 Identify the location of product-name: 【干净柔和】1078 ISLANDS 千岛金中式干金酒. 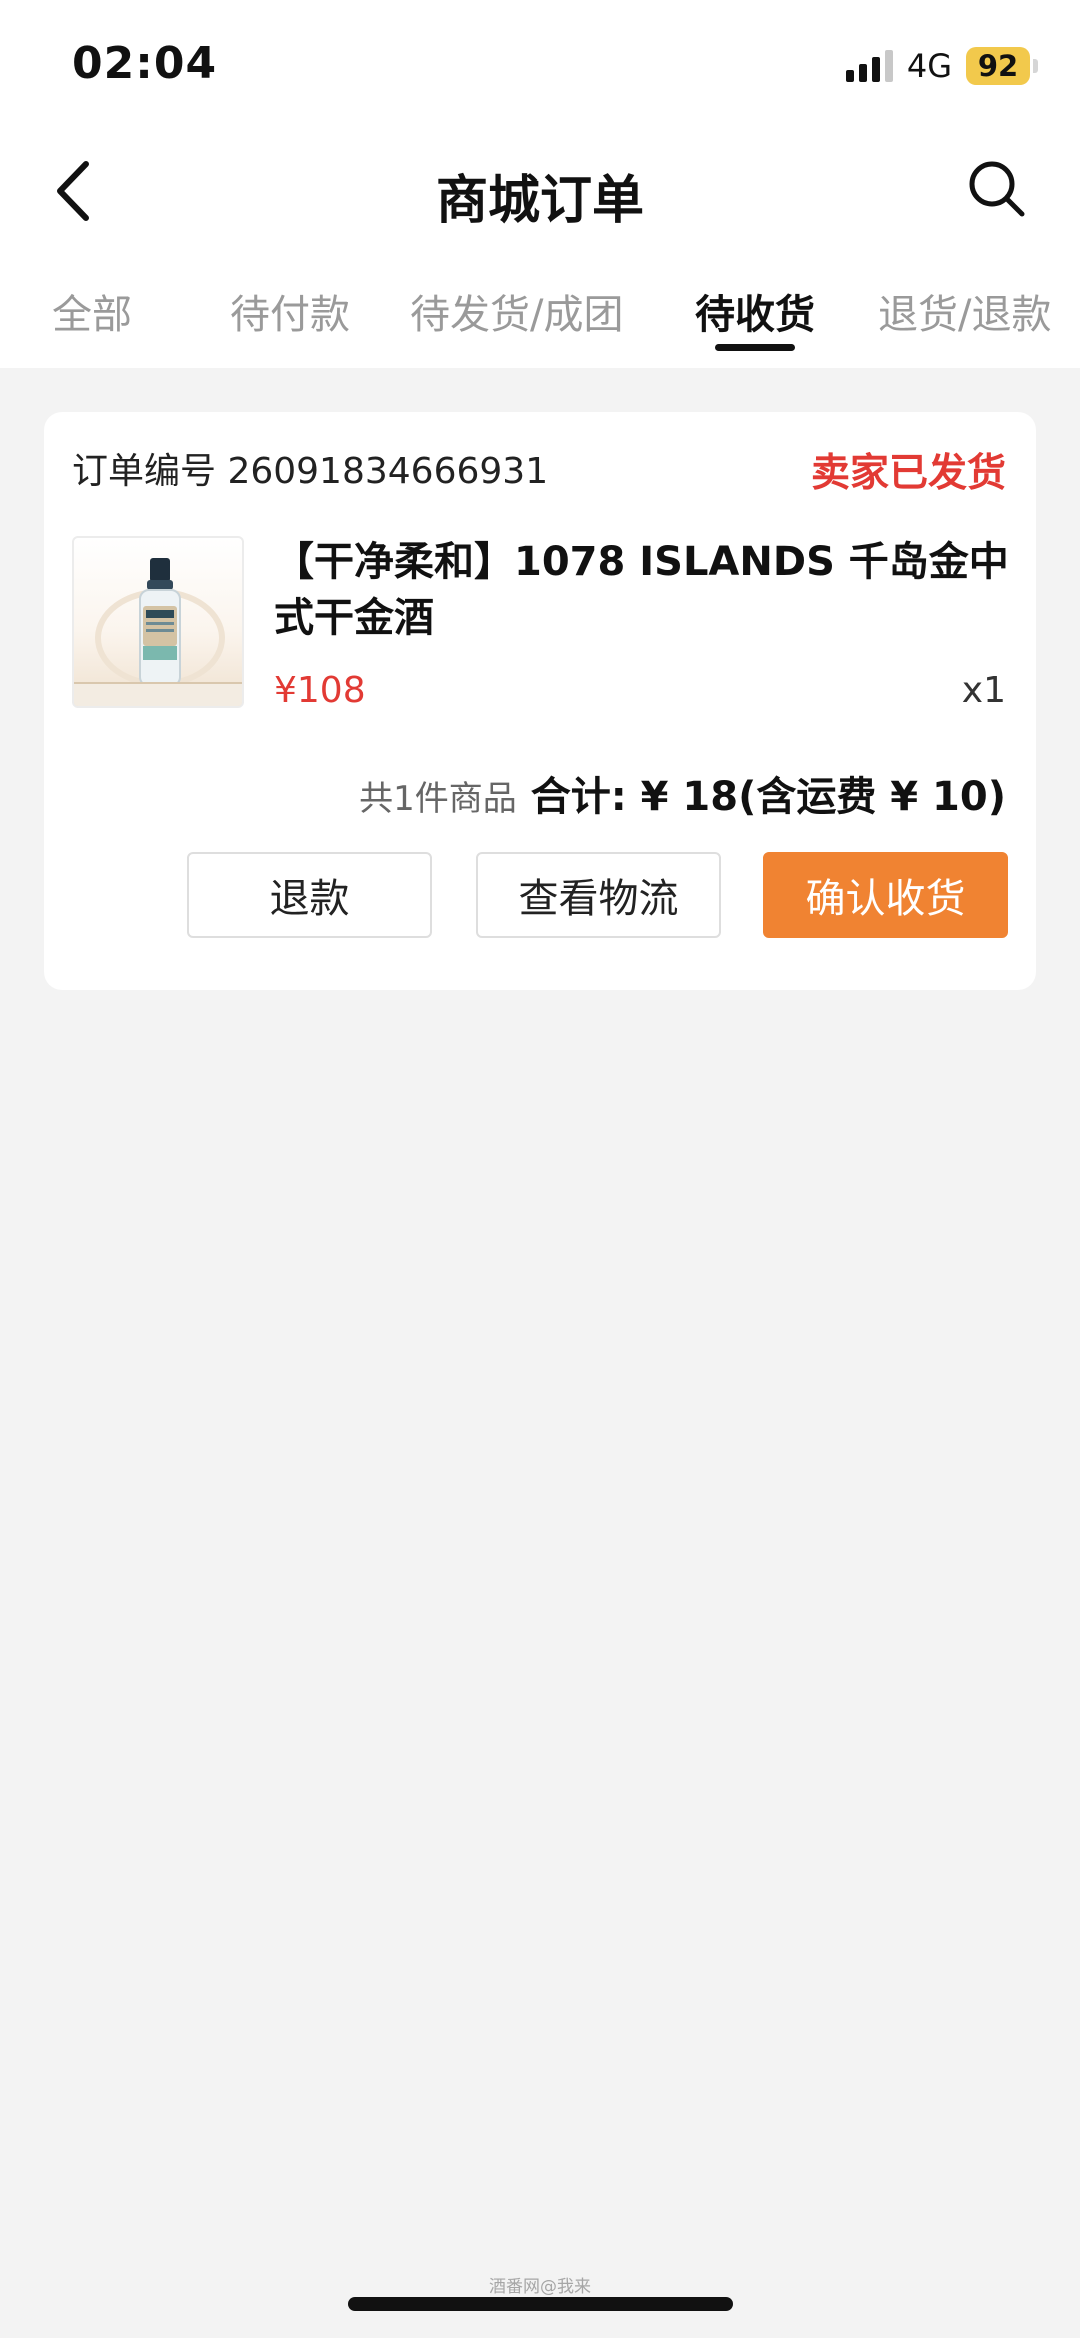
(644, 590).